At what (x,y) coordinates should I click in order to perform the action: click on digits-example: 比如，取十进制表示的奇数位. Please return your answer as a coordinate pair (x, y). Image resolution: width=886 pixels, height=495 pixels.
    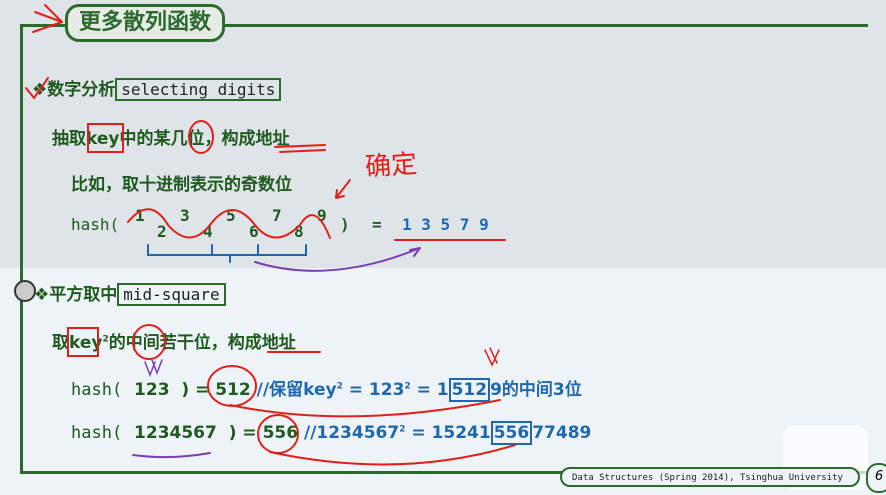
    Looking at the image, I should click on (181, 185).